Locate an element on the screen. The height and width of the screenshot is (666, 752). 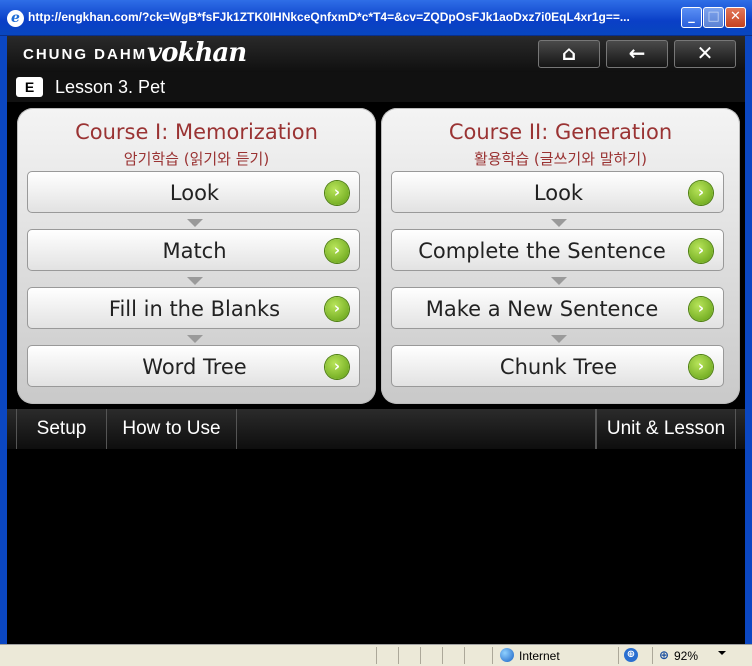
step-complete-the-sentence: Complete the Sentence › is located at coordinates (557, 250).